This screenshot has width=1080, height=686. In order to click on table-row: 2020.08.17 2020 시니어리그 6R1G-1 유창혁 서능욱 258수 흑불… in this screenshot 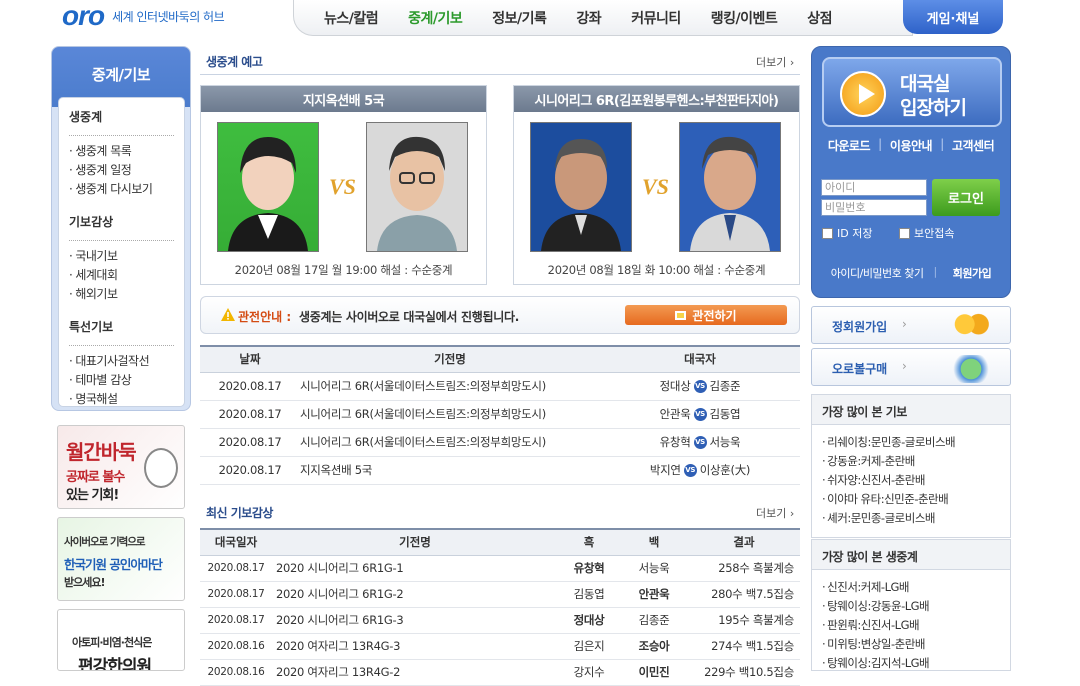, I will do `click(500, 568)`.